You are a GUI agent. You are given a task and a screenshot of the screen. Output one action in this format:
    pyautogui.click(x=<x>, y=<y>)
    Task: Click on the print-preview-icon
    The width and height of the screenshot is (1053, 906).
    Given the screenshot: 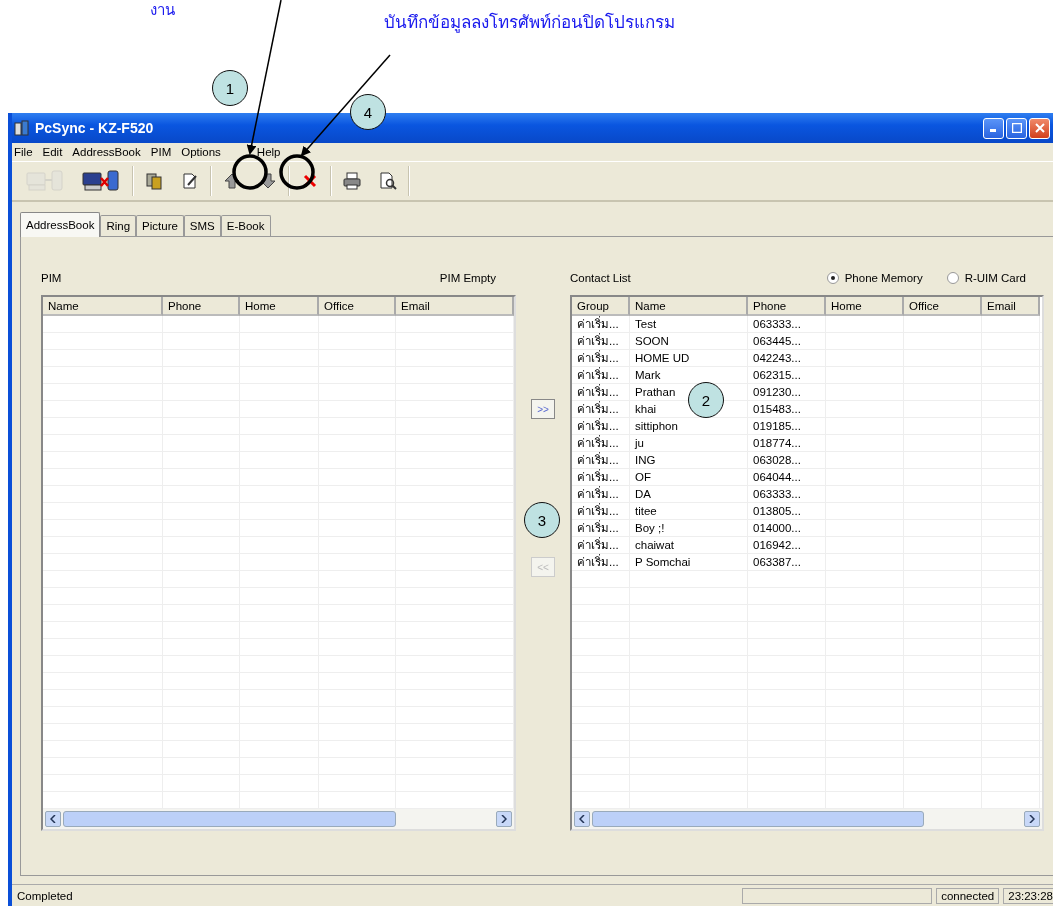 What is the action you would take?
    pyautogui.click(x=388, y=181)
    